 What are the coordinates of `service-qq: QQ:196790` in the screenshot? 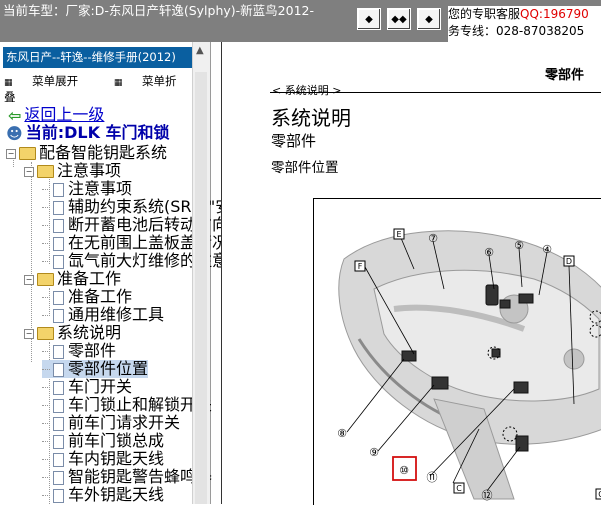 It's located at (554, 14).